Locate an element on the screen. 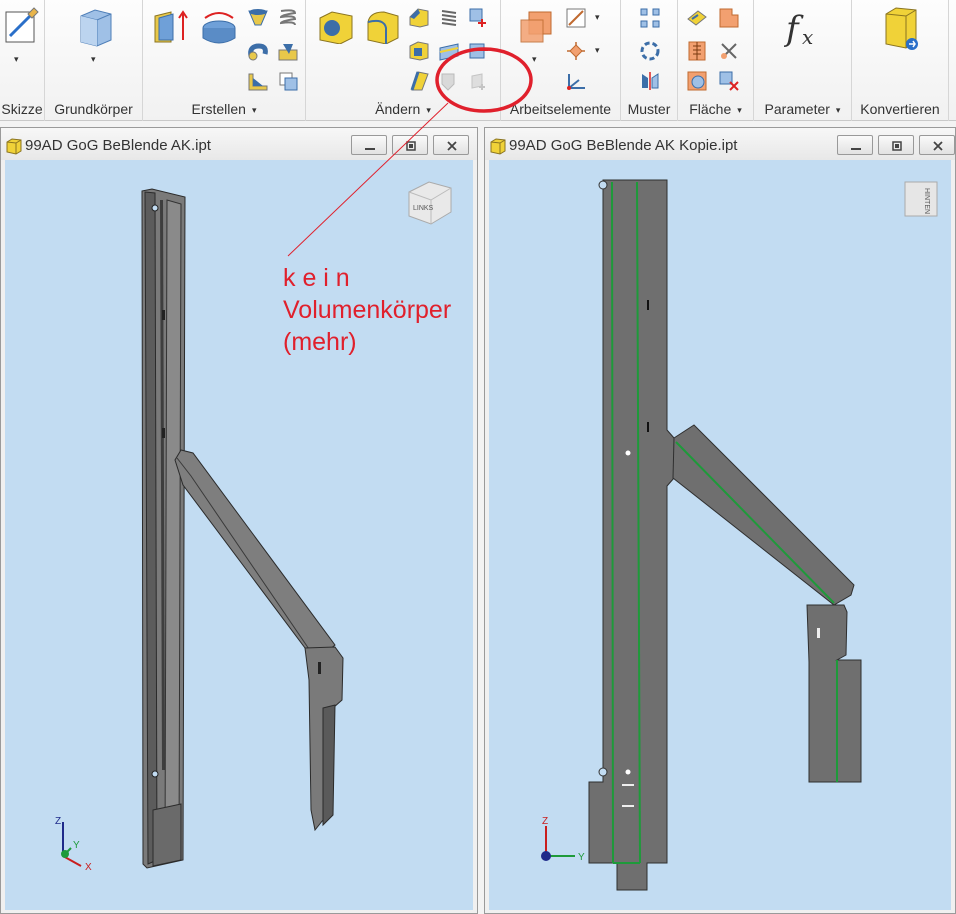  sweep-button is located at coordinates (257, 50).